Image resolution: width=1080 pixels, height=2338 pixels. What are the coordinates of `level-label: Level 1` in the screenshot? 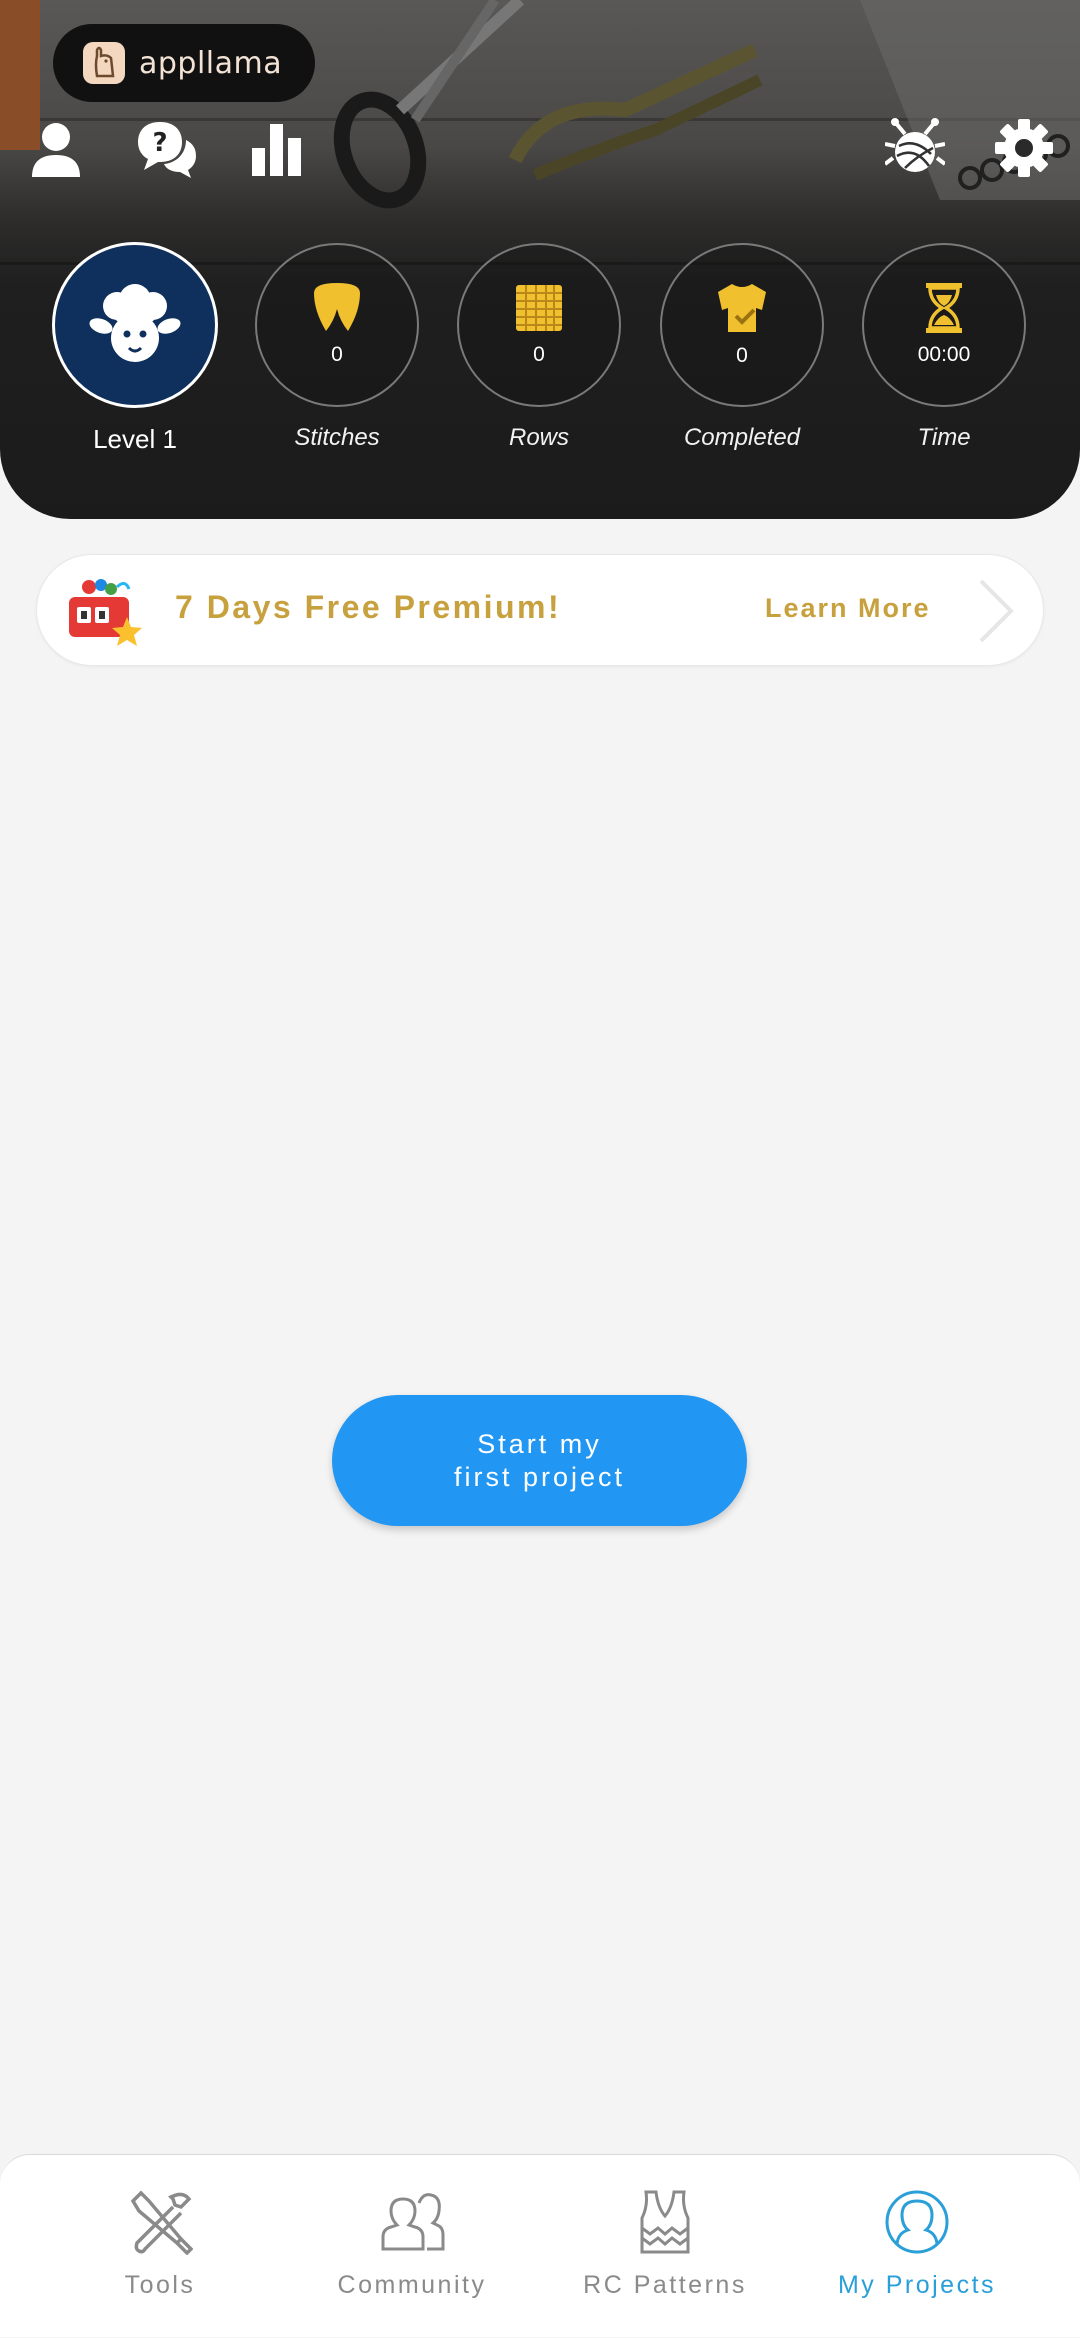 It's located at (135, 439).